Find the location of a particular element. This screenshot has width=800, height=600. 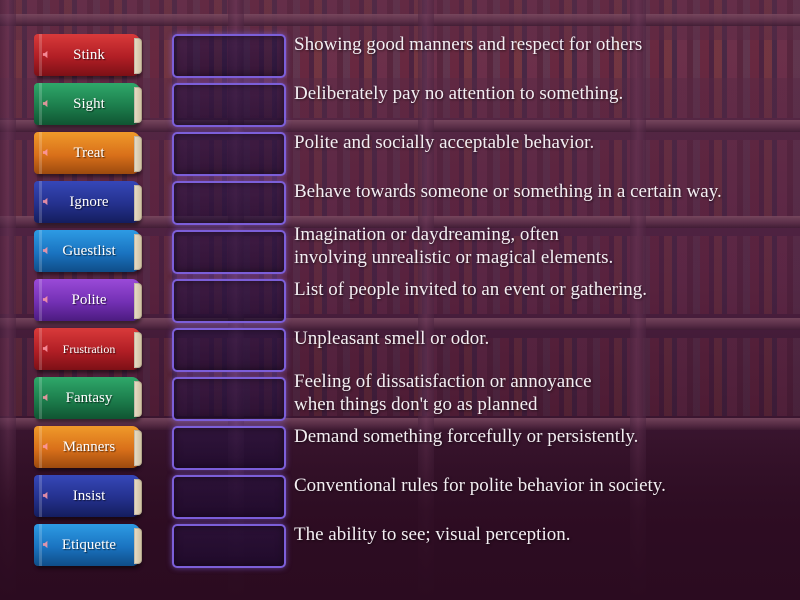

word-label: Ignore is located at coordinates (89, 201).